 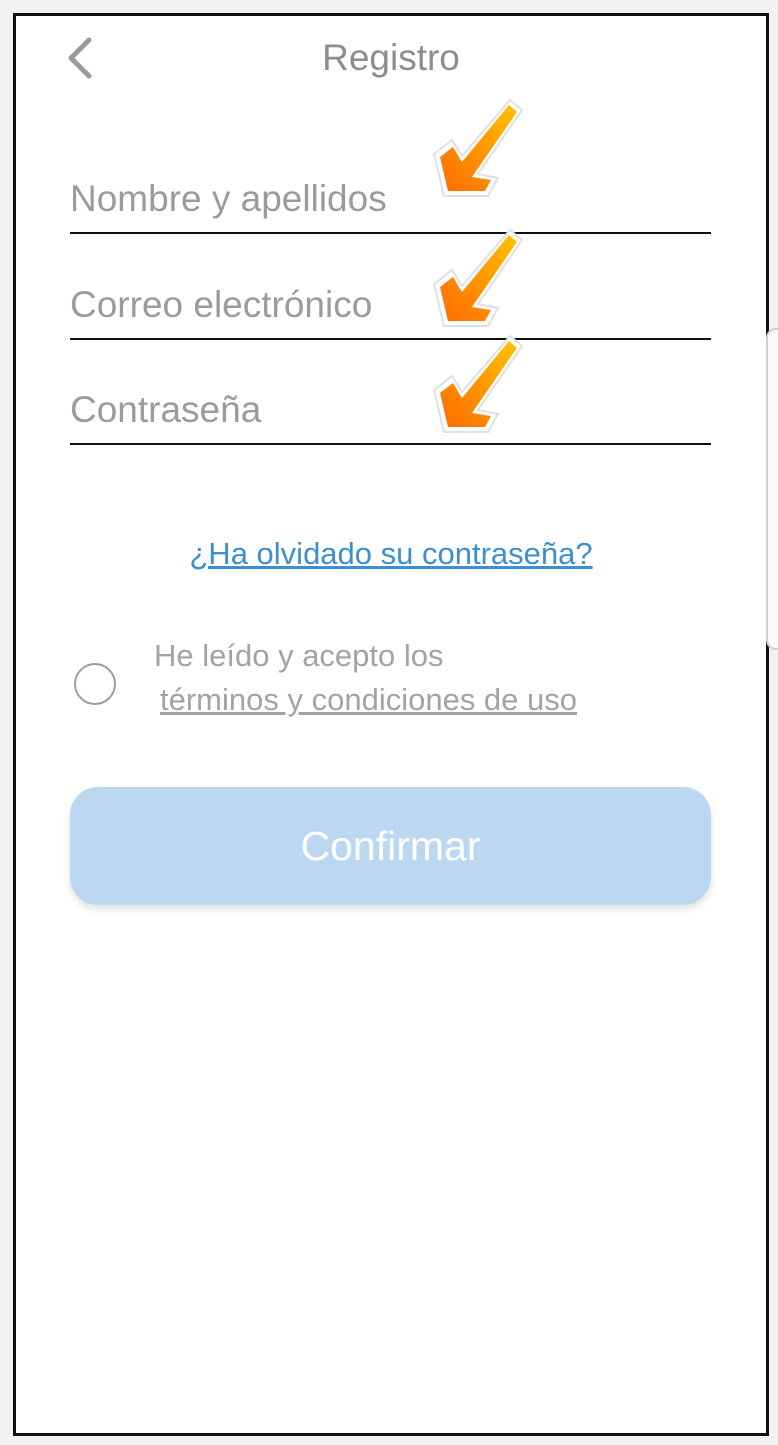 I want to click on accept-terms-radio, so click(x=95, y=684).